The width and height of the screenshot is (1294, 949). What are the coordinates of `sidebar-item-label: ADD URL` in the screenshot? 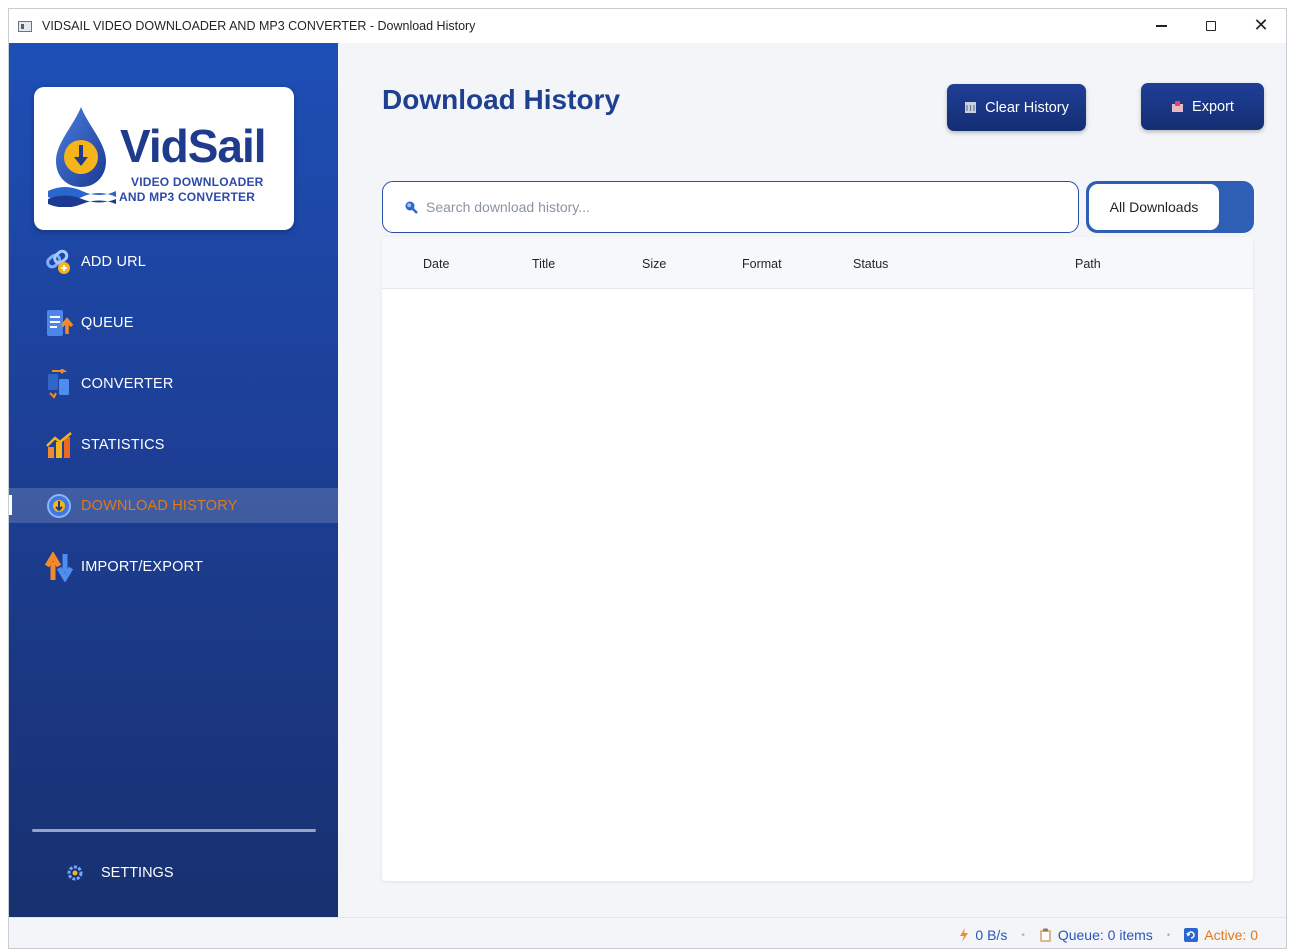 It's located at (114, 261).